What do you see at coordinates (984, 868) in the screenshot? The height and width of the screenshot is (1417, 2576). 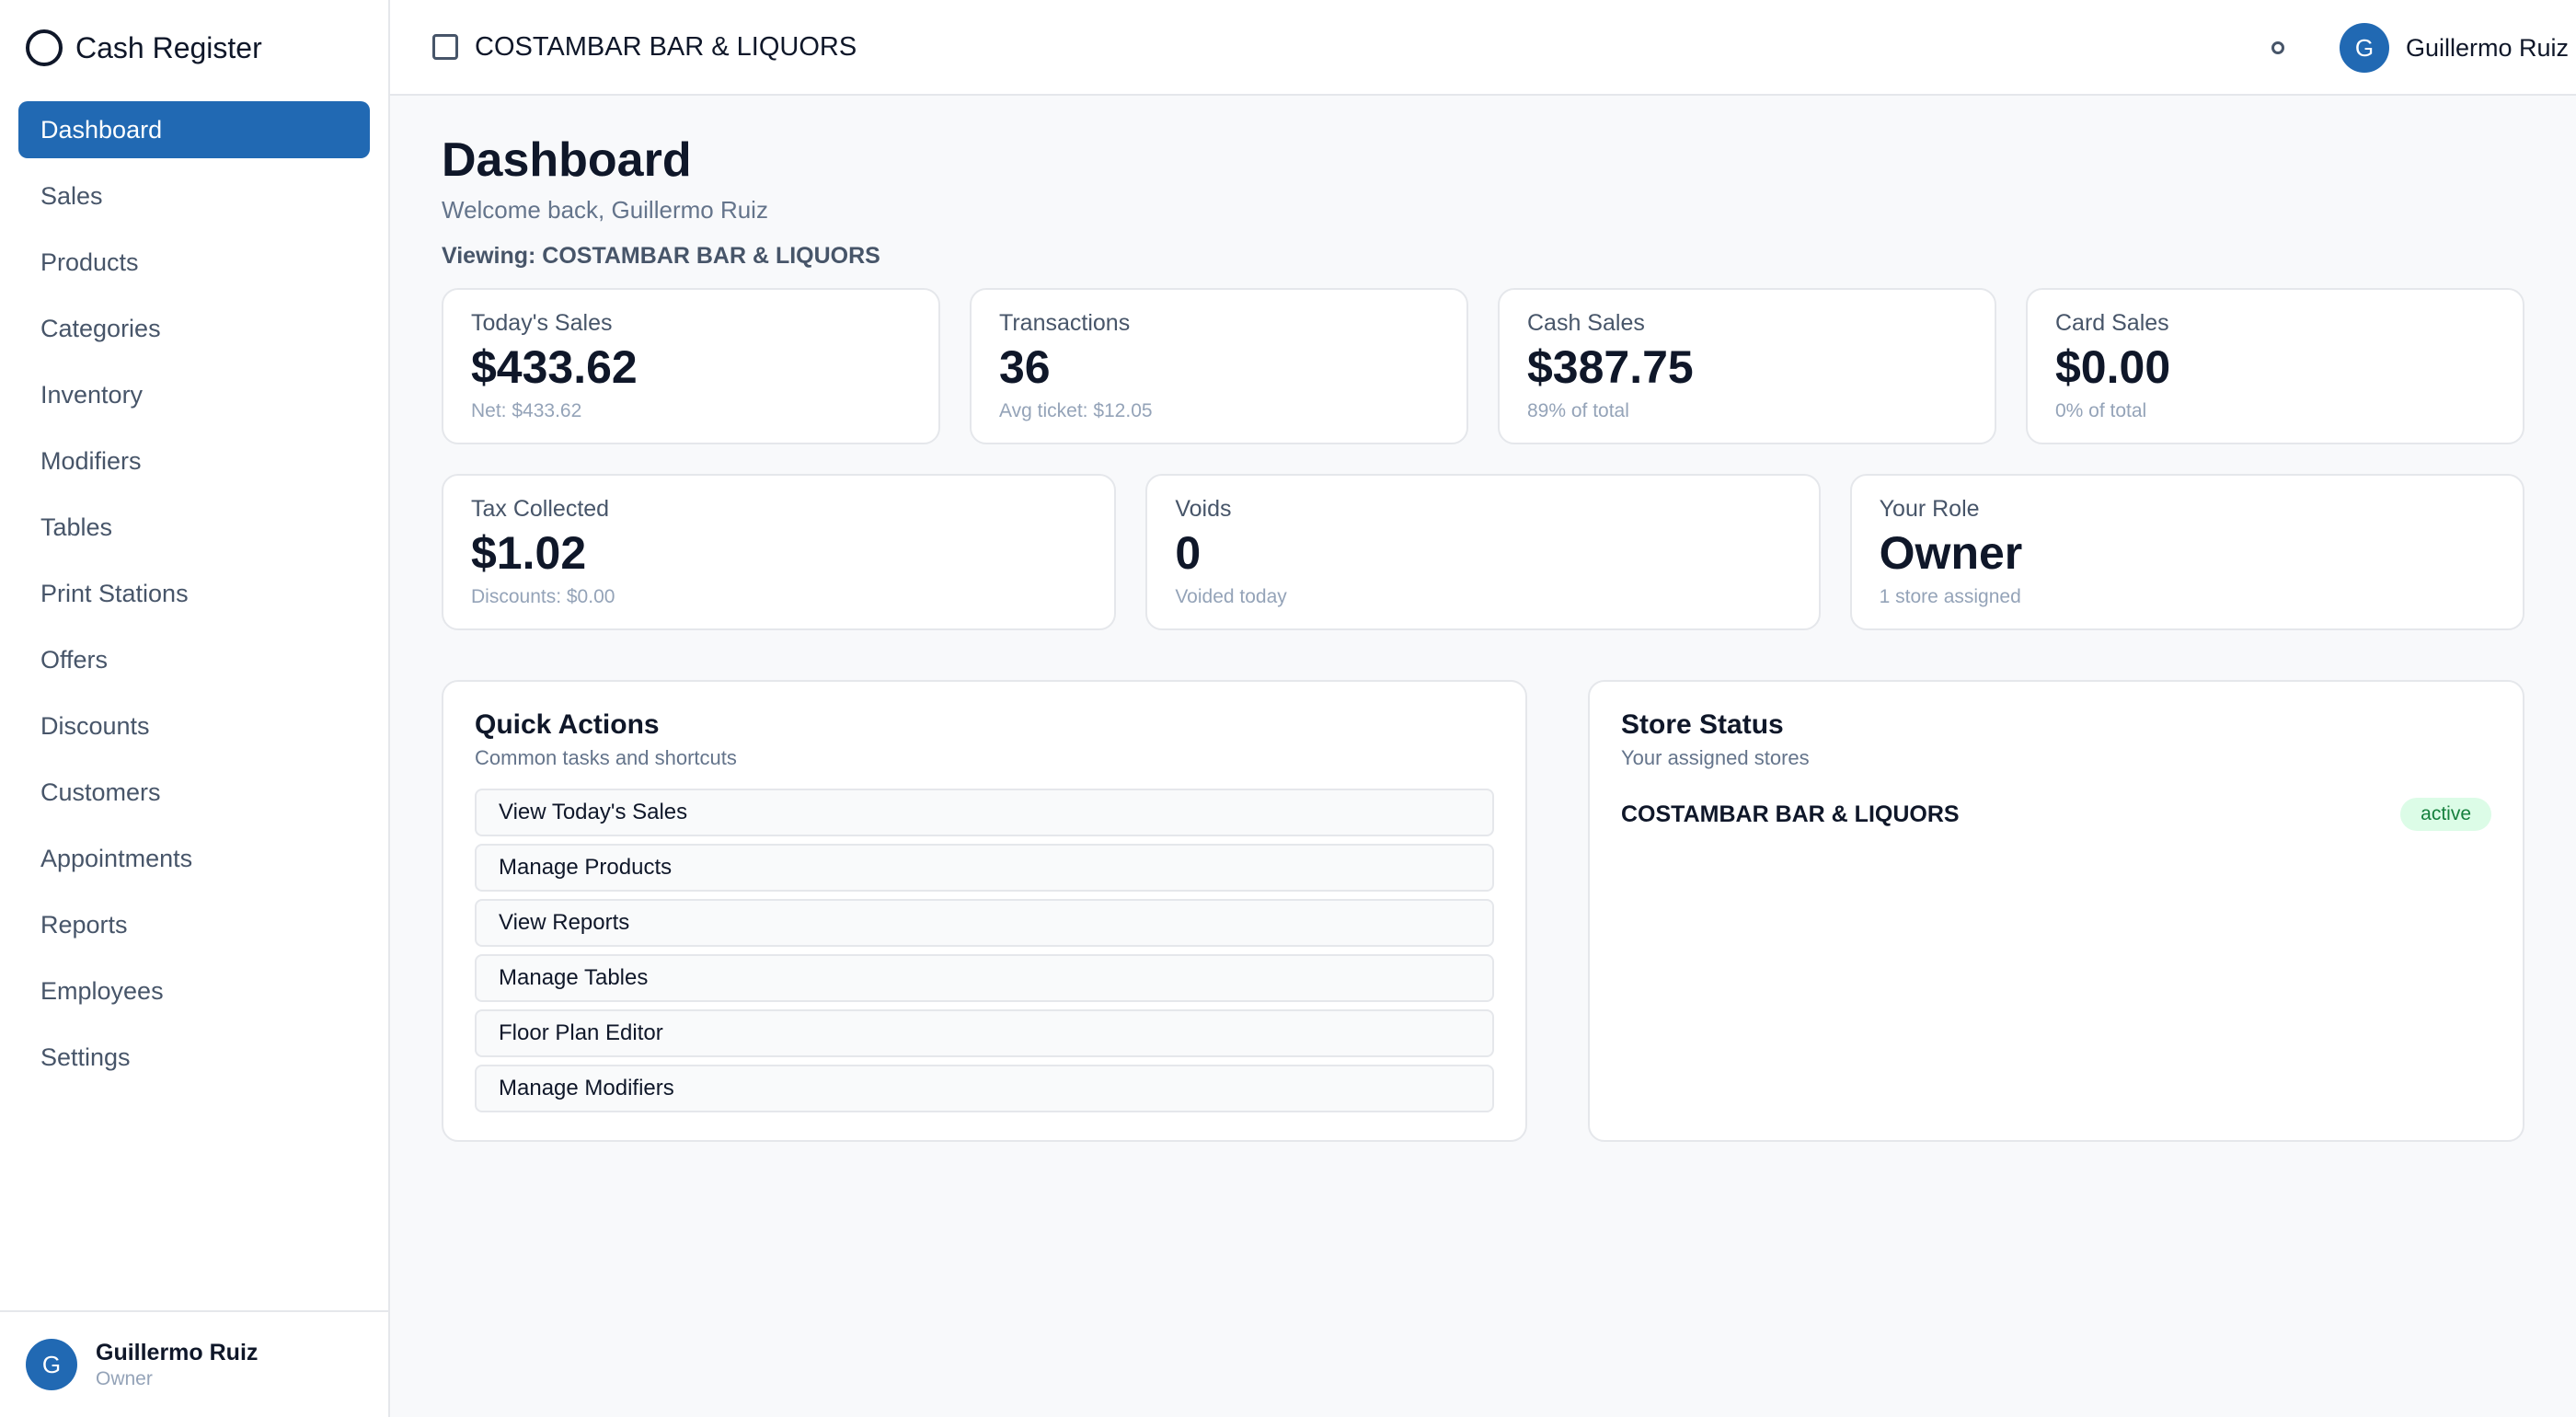 I see `manage-products-button: Manage Products` at bounding box center [984, 868].